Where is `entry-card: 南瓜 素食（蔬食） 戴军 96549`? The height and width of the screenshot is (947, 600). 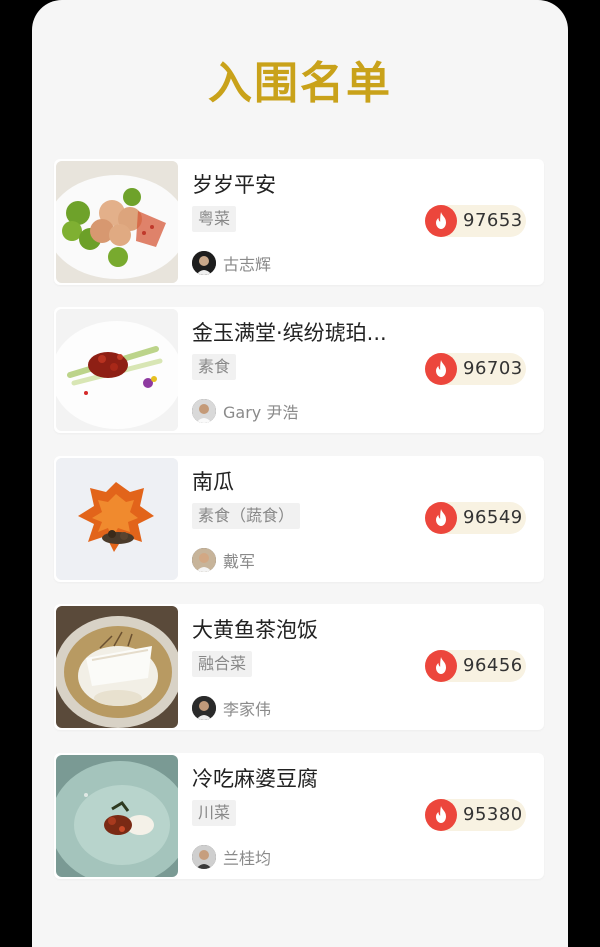
entry-card: 南瓜 素食（蔬食） 戴军 96549 is located at coordinates (299, 519).